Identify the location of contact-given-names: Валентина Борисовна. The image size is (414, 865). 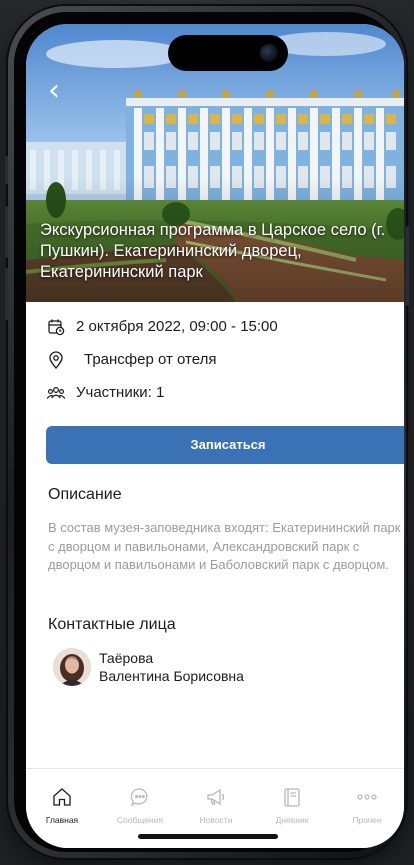
(171, 676).